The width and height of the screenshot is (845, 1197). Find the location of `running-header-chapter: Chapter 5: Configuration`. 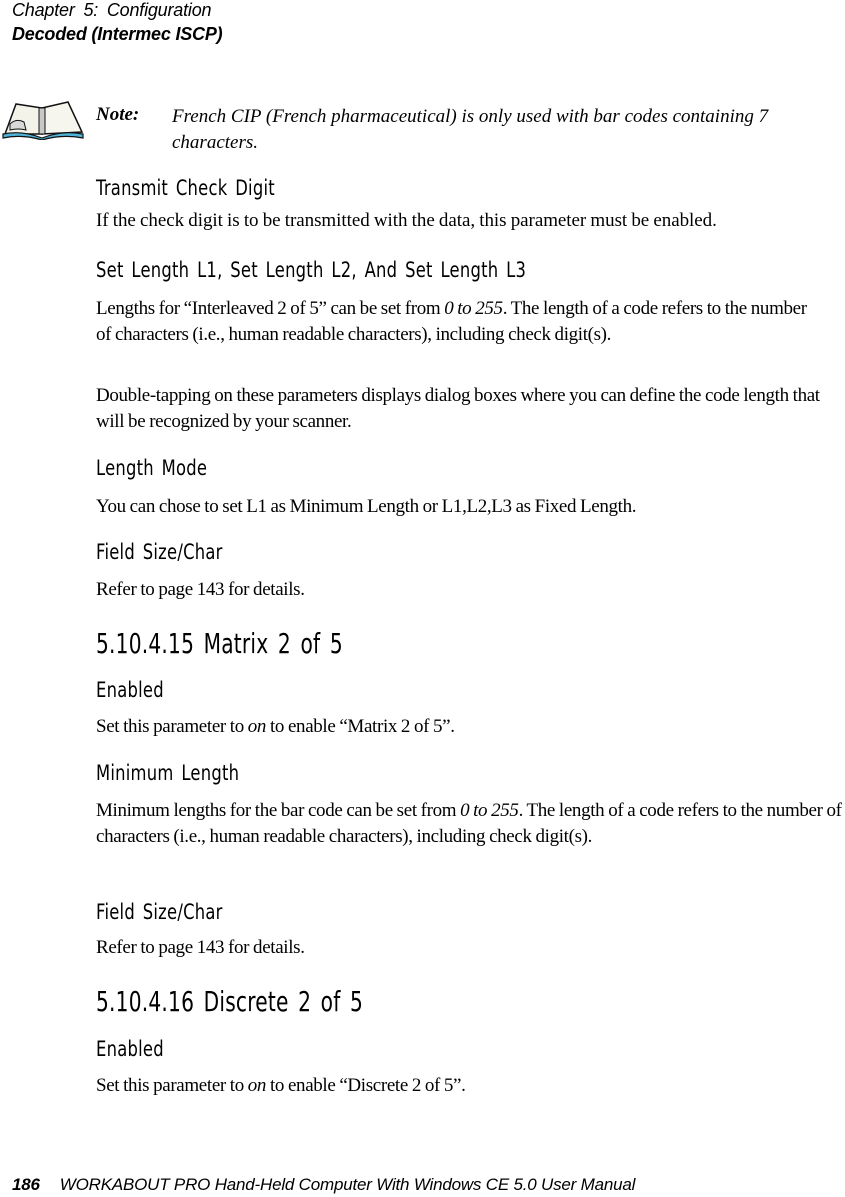

running-header-chapter: Chapter 5: Configuration is located at coordinates (112, 10).